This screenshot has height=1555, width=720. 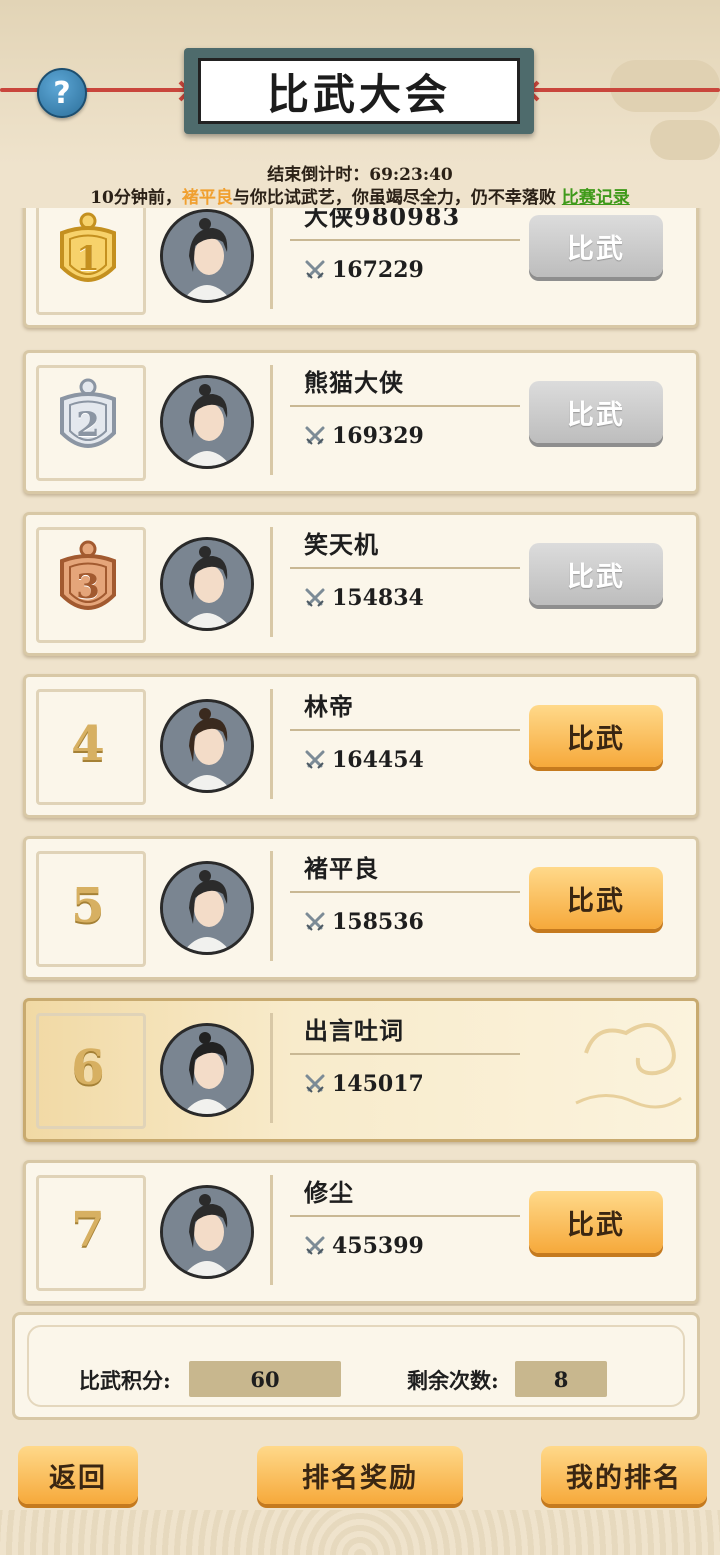 I want to click on combat-power-value: 164454, so click(x=378, y=760).